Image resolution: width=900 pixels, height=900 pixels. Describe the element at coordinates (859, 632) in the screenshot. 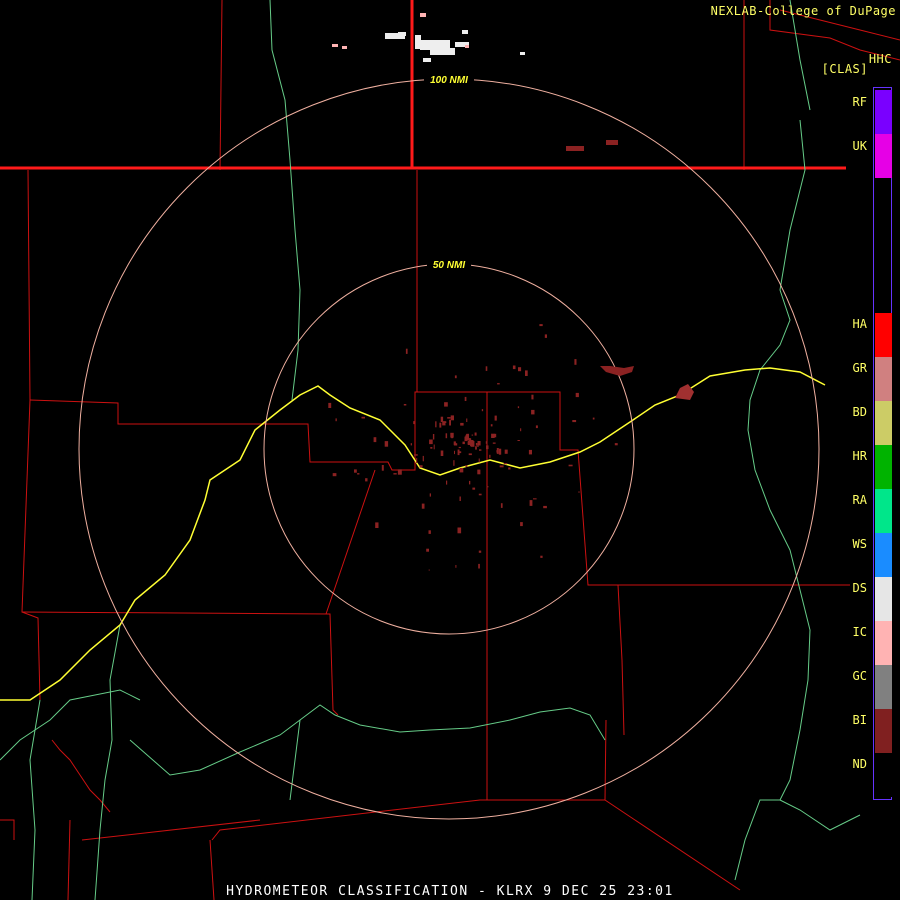

I see `legend-label-ic: IC` at that location.